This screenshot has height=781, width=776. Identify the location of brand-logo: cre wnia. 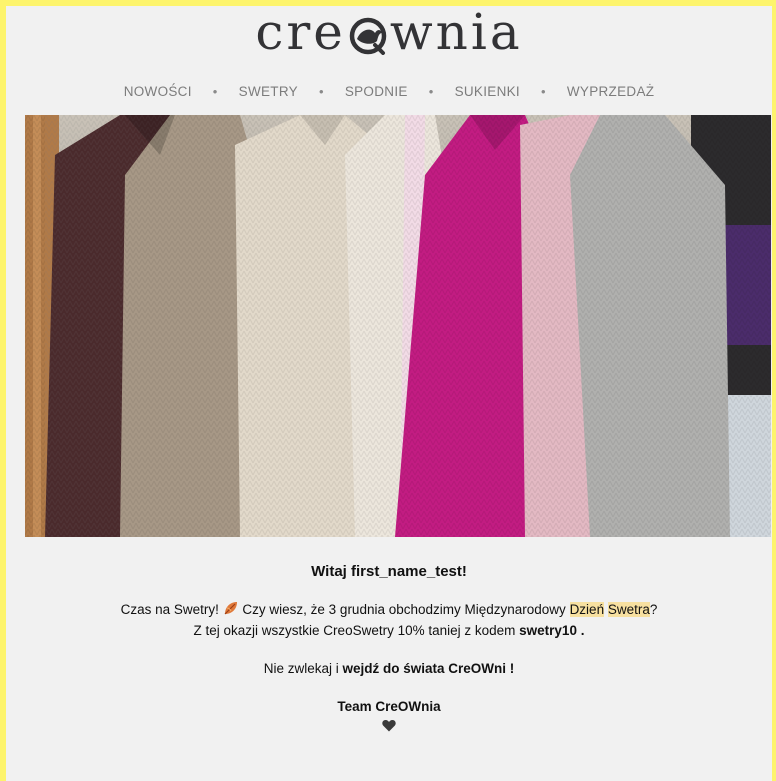
(389, 34).